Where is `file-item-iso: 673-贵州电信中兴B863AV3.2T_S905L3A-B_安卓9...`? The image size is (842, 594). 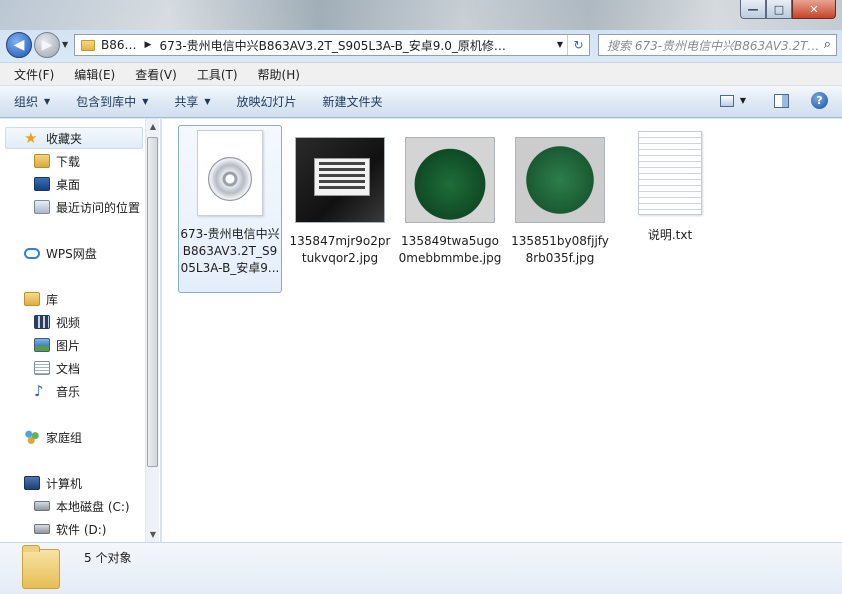 file-item-iso: 673-贵州电信中兴B863AV3.2T_S905L3A-B_安卓9... is located at coordinates (230, 209).